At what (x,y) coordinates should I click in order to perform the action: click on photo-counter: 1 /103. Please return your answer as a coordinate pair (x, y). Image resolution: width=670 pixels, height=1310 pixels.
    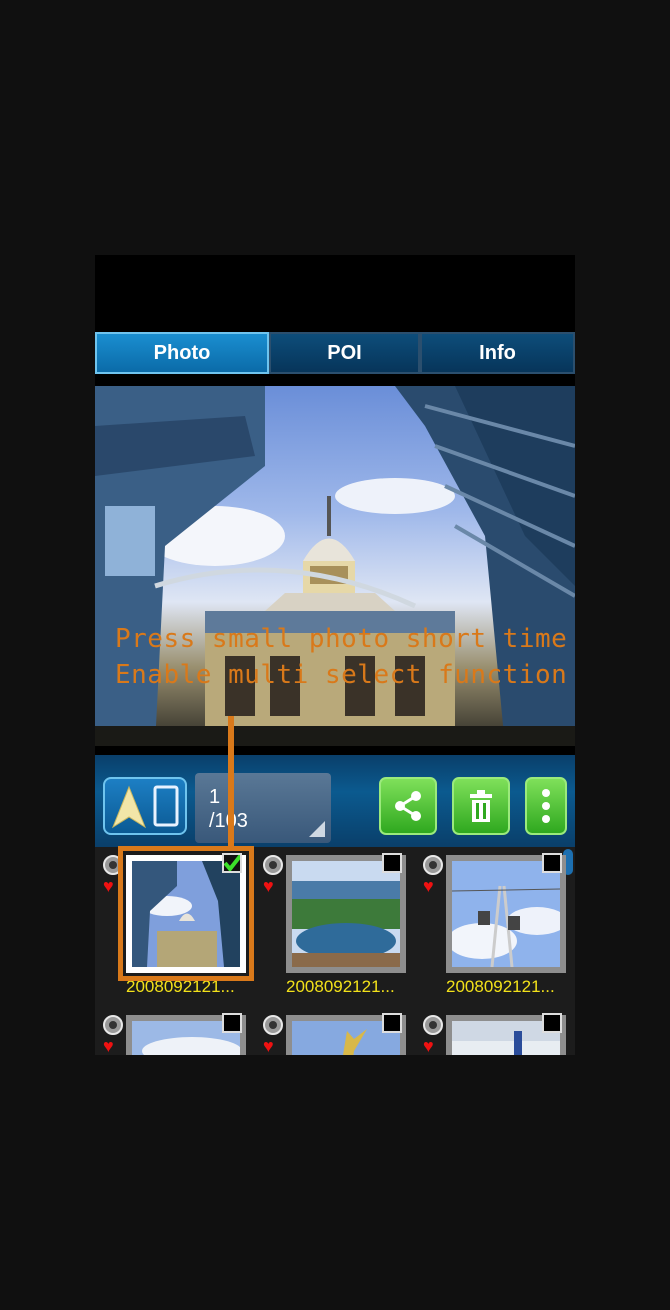
    Looking at the image, I should click on (263, 808).